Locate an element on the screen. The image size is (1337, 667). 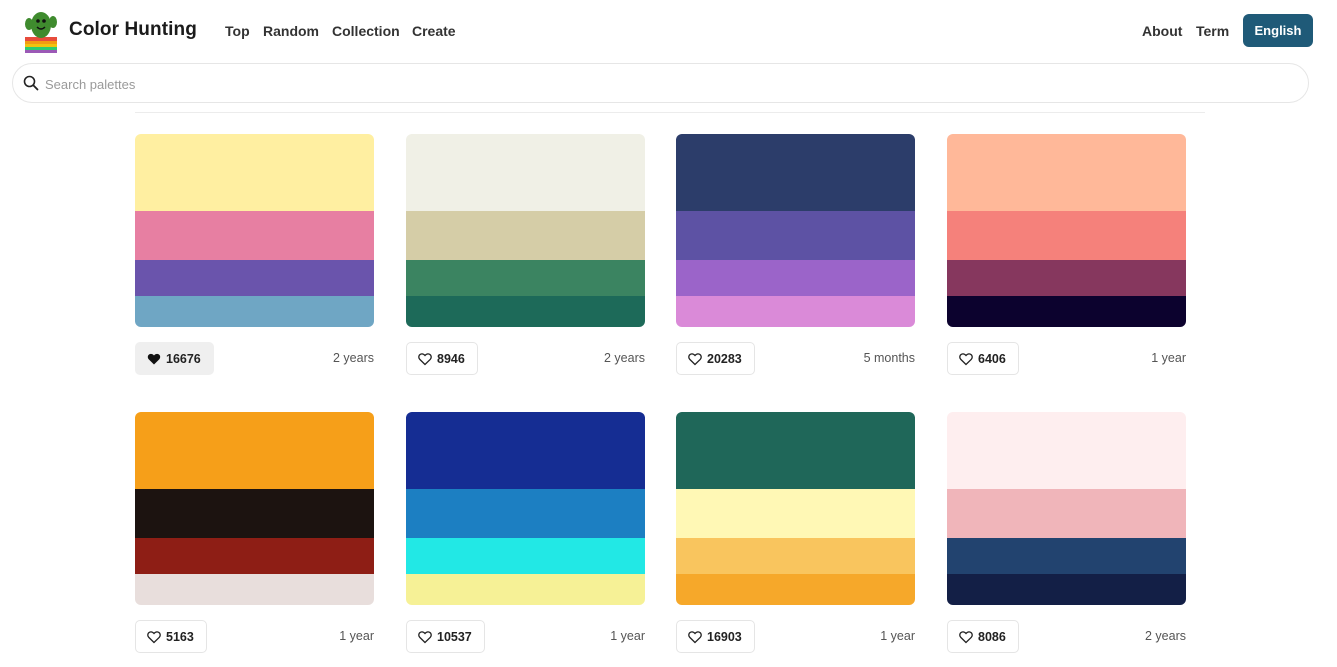
like-count: 20283 is located at coordinates (724, 358).